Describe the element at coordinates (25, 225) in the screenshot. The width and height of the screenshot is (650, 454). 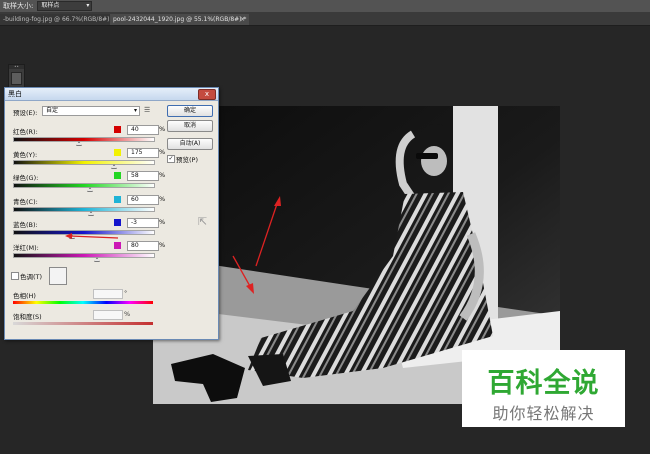
I see `slider-label: 蓝色(B):` at that location.